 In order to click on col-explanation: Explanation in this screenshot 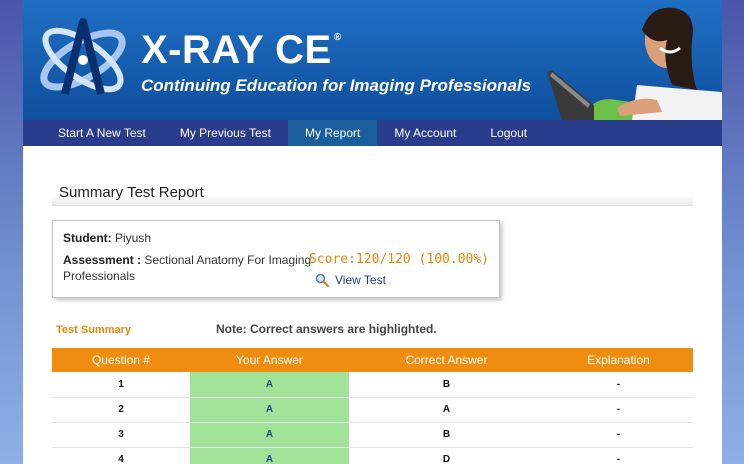, I will do `click(618, 360)`.